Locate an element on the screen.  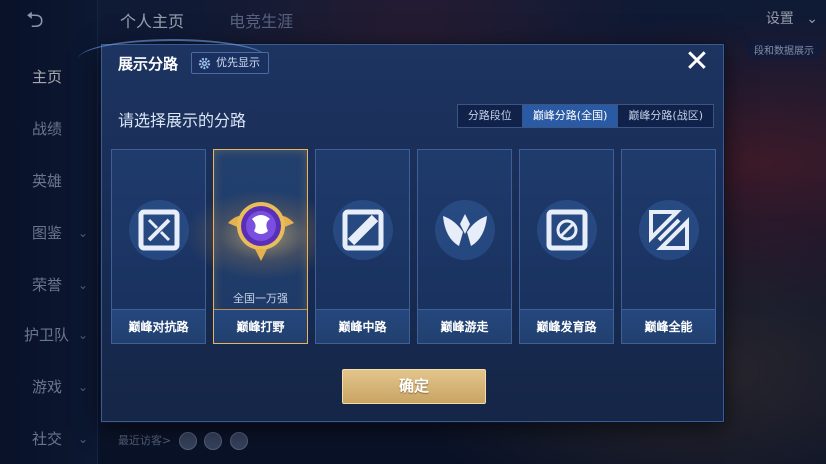
gear-icon is located at coordinates (204, 63).